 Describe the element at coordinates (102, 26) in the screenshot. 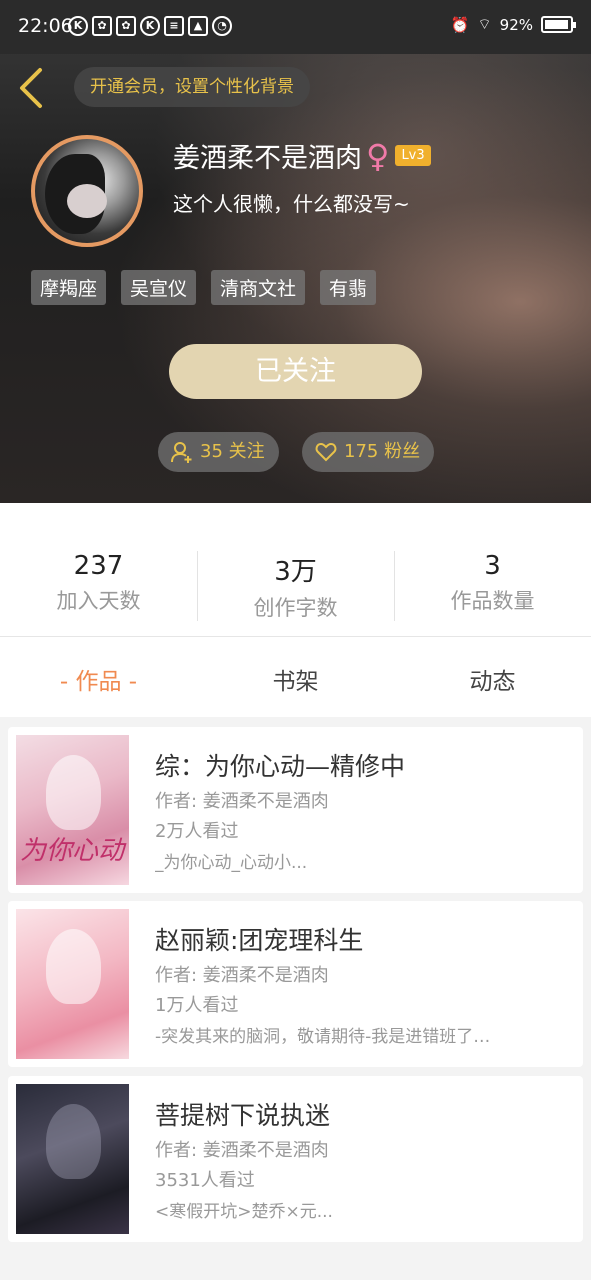

I see `paw-icon: ✿` at that location.